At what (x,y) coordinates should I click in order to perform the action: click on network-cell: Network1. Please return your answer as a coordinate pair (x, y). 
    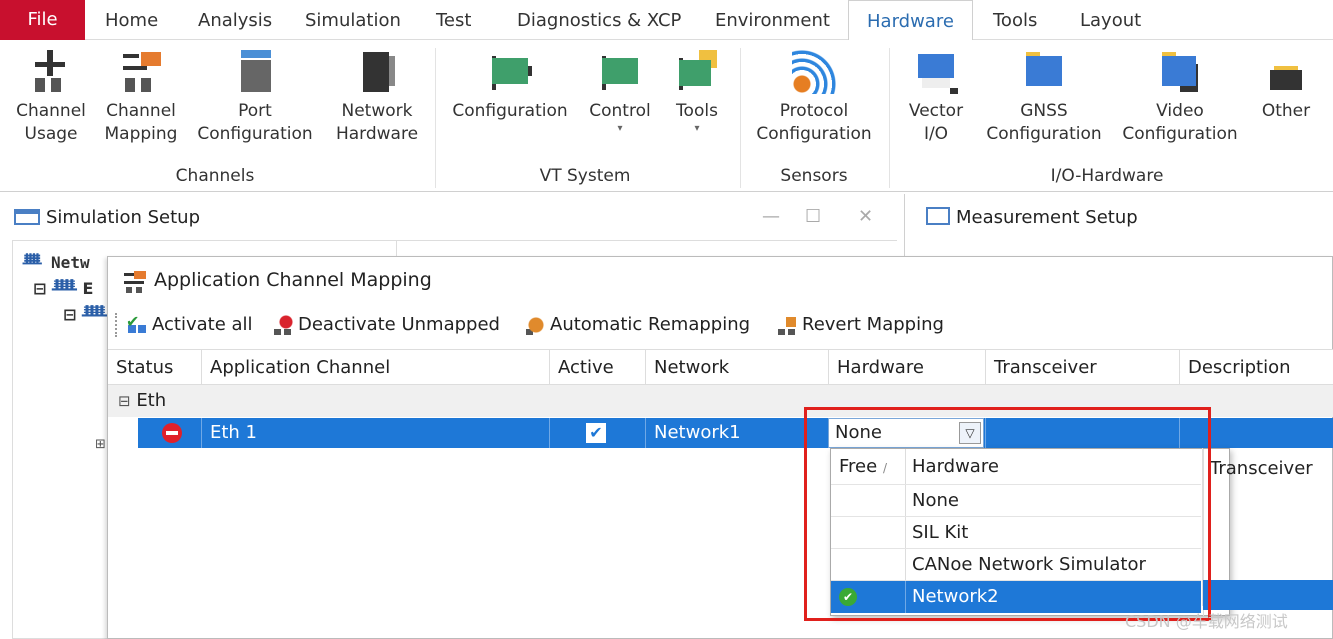
    Looking at the image, I should click on (737, 433).